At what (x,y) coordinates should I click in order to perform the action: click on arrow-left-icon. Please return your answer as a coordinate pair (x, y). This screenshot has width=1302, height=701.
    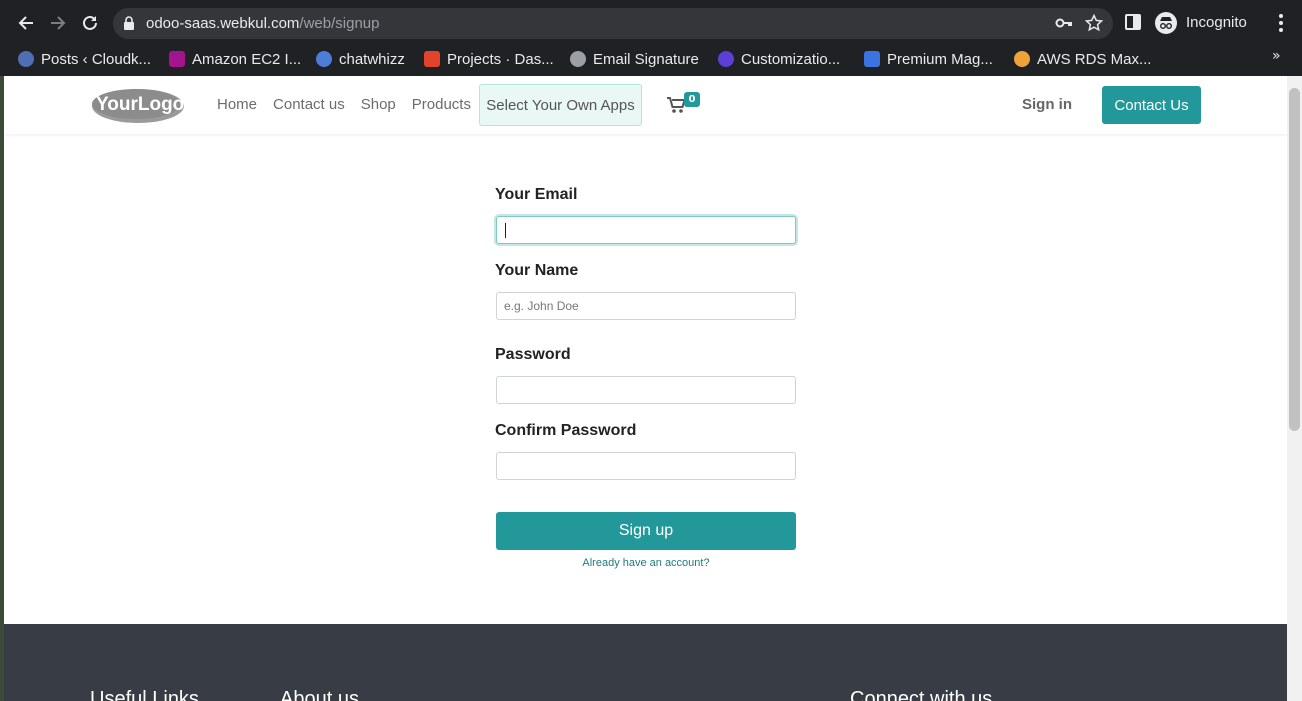
    Looking at the image, I should click on (25, 23).